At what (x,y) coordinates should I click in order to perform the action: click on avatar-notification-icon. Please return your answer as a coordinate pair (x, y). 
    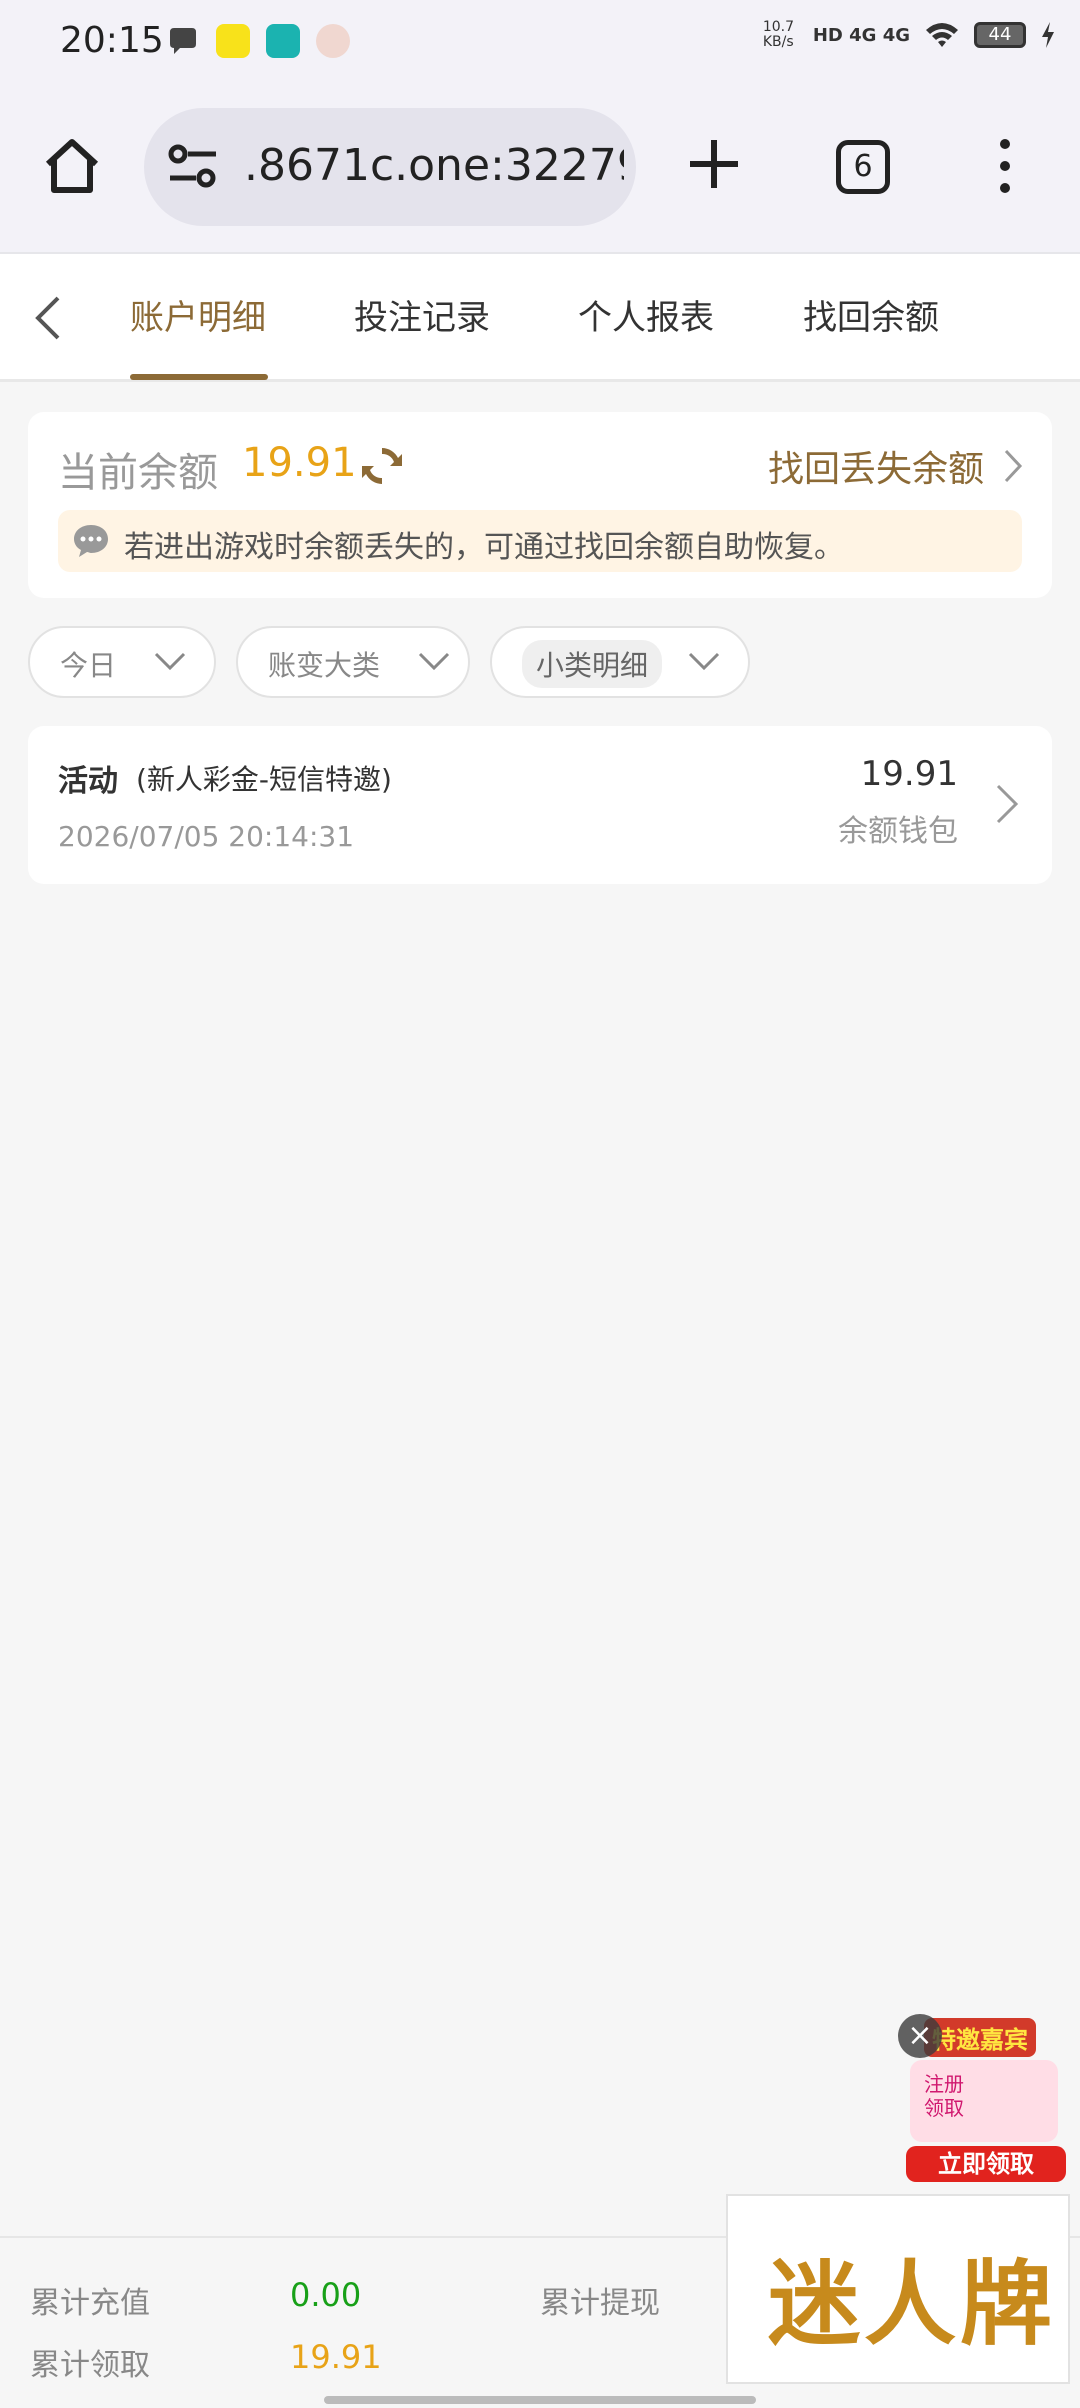
    Looking at the image, I should click on (333, 41).